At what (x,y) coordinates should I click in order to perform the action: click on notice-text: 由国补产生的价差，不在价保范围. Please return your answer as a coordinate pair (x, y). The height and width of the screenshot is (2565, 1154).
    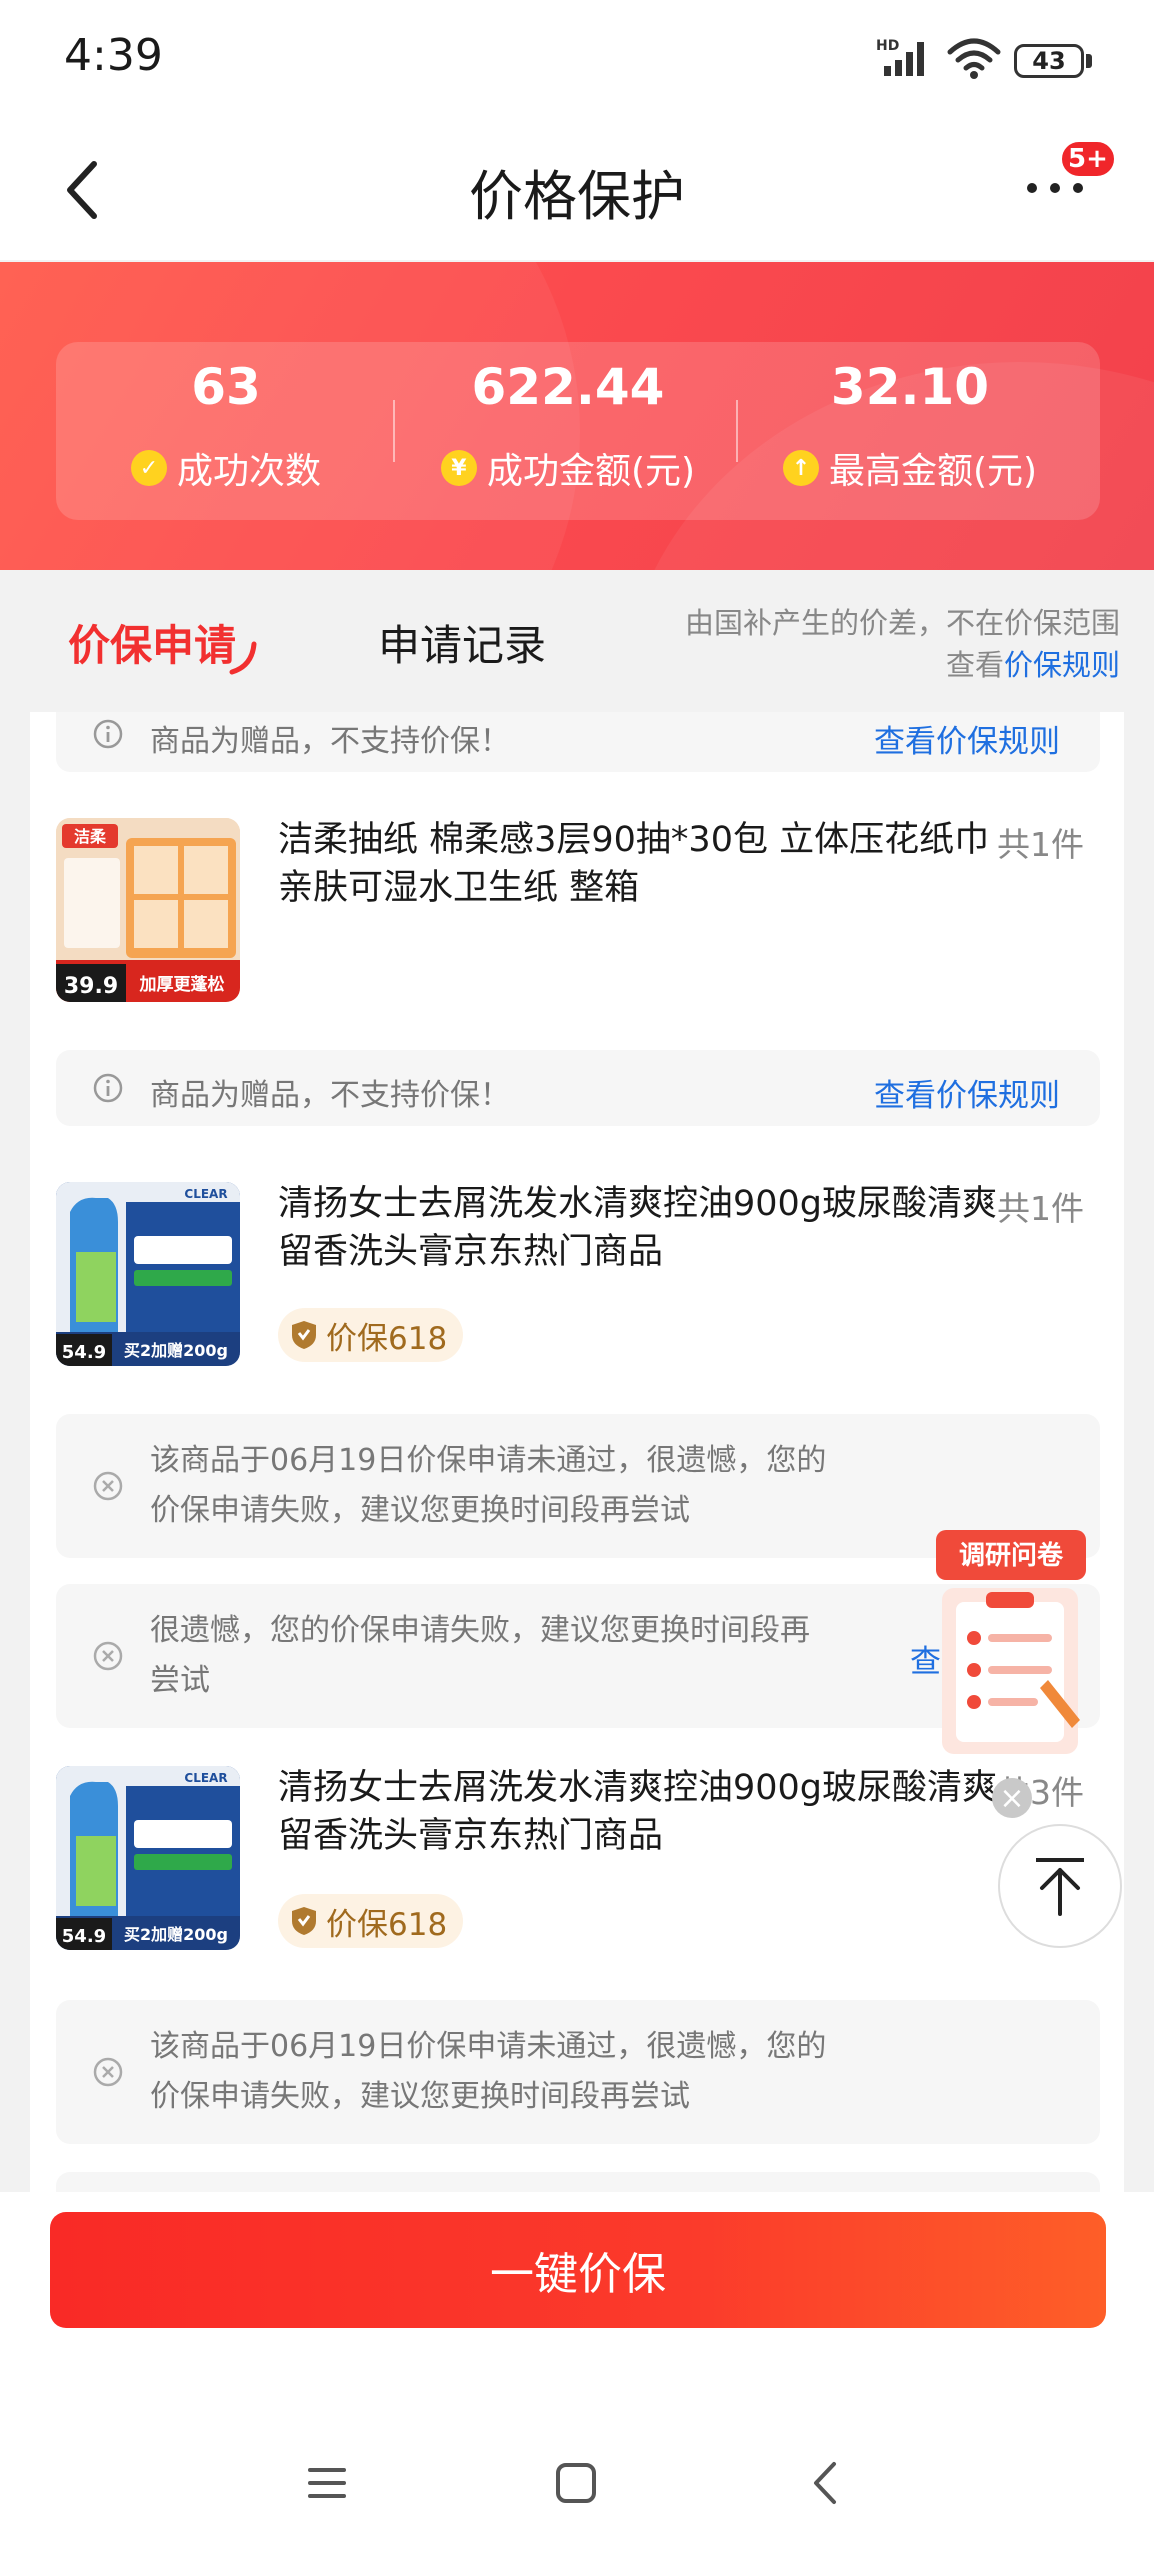
    Looking at the image, I should click on (902, 623).